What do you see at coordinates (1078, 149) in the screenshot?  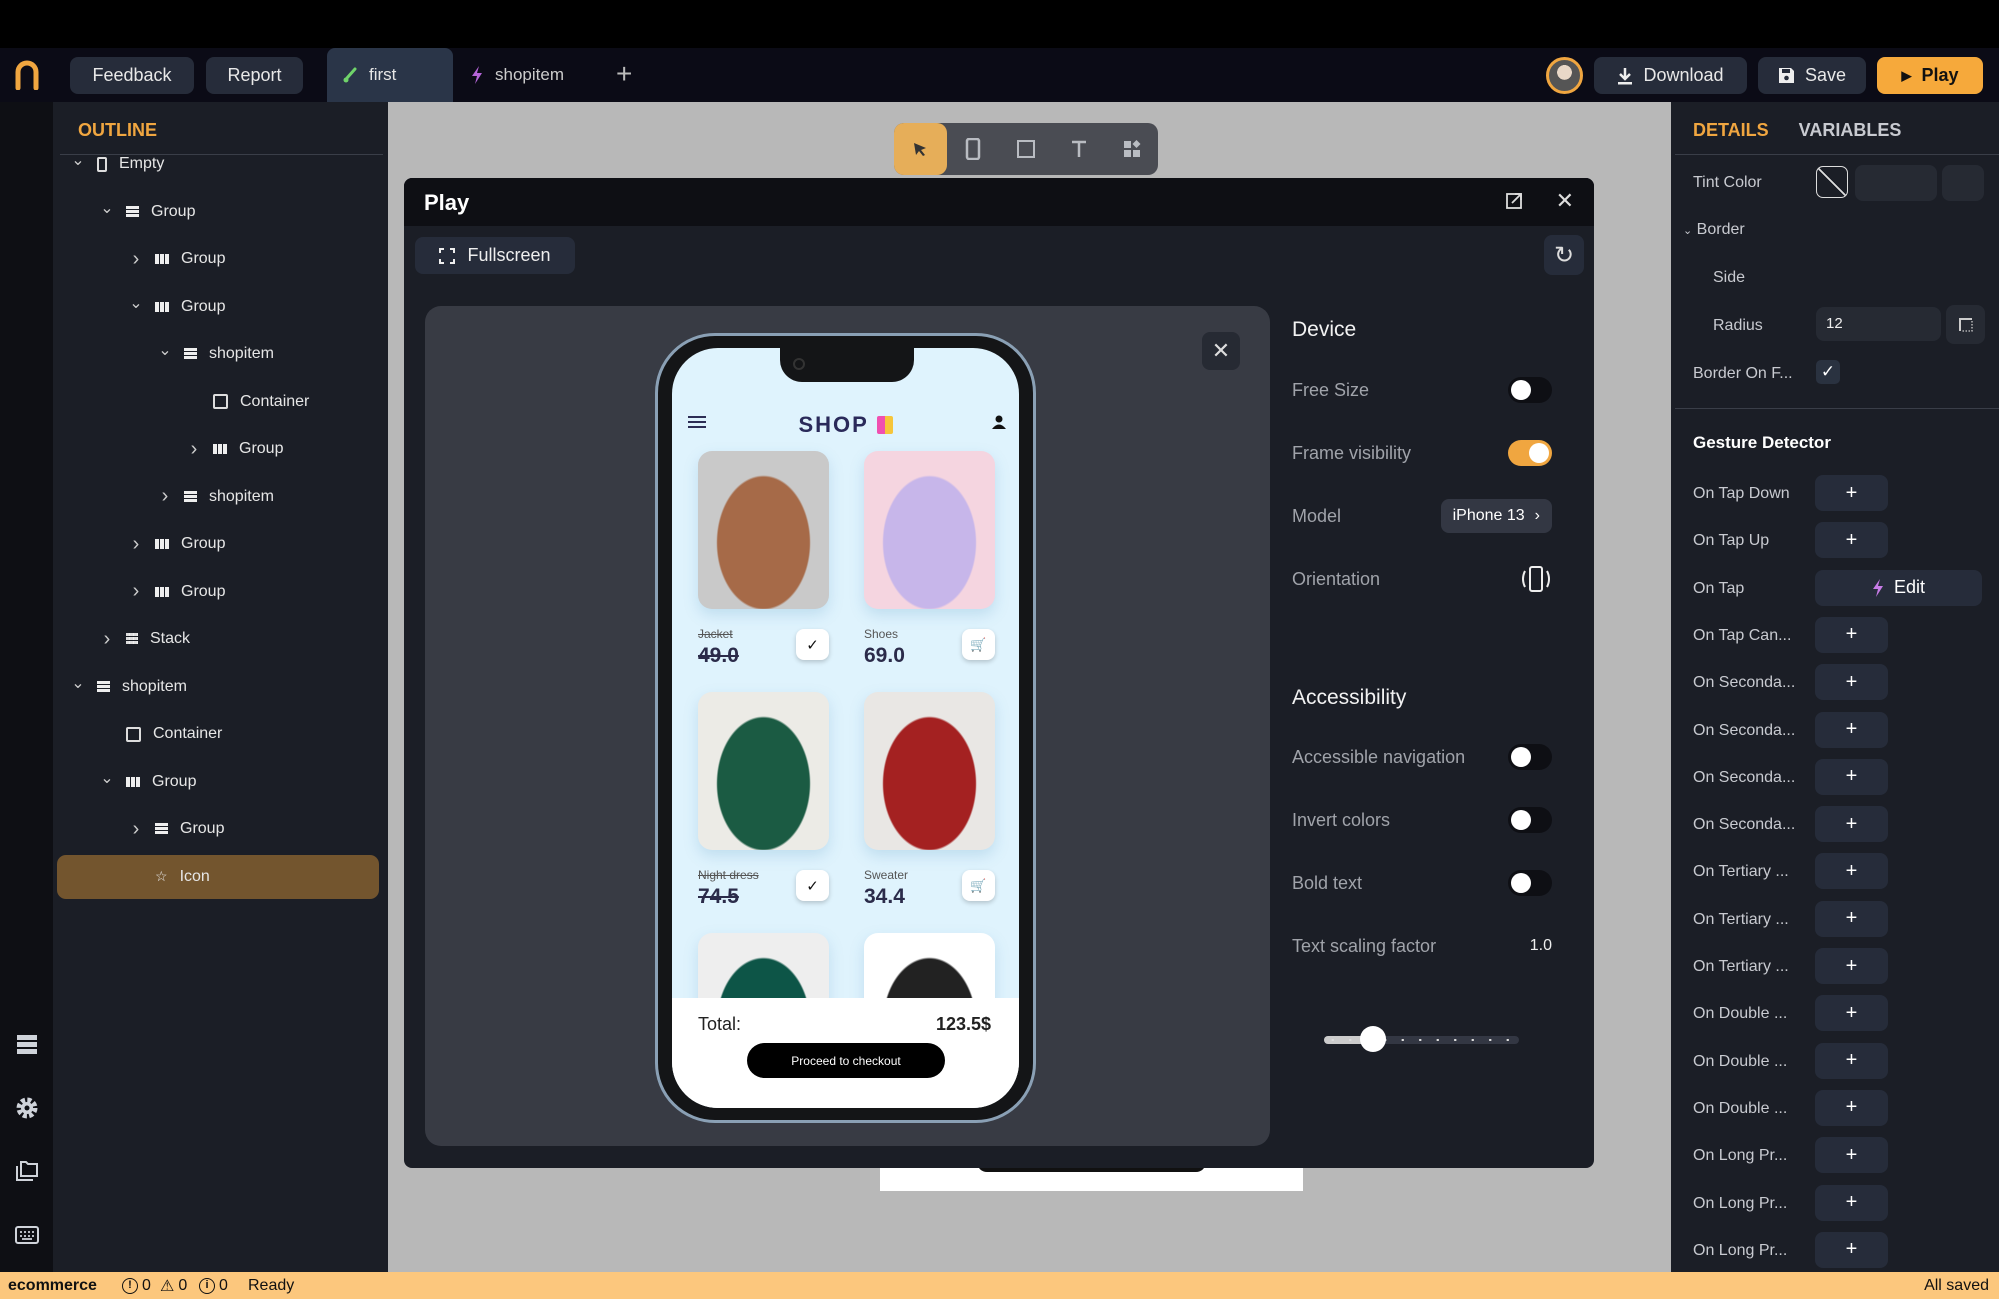 I see `text-tool` at bounding box center [1078, 149].